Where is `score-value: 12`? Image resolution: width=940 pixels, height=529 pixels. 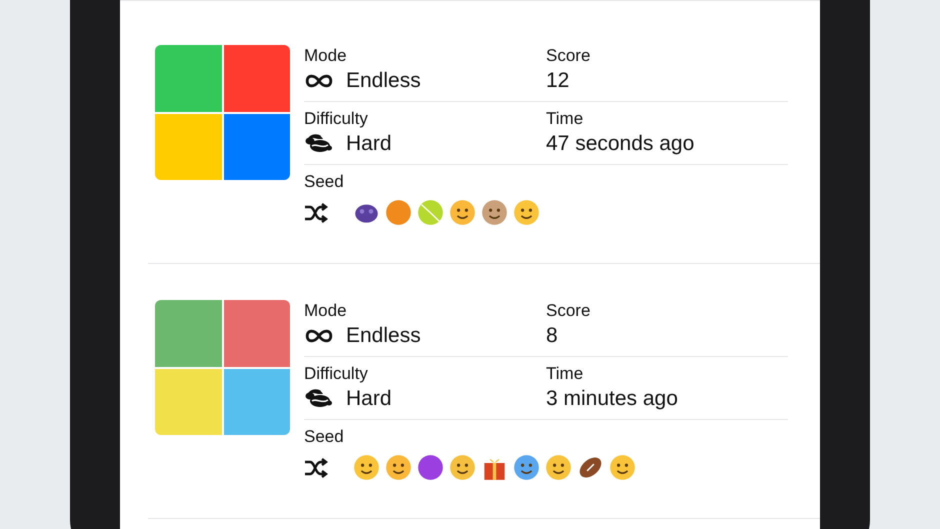
score-value: 12 is located at coordinates (558, 81).